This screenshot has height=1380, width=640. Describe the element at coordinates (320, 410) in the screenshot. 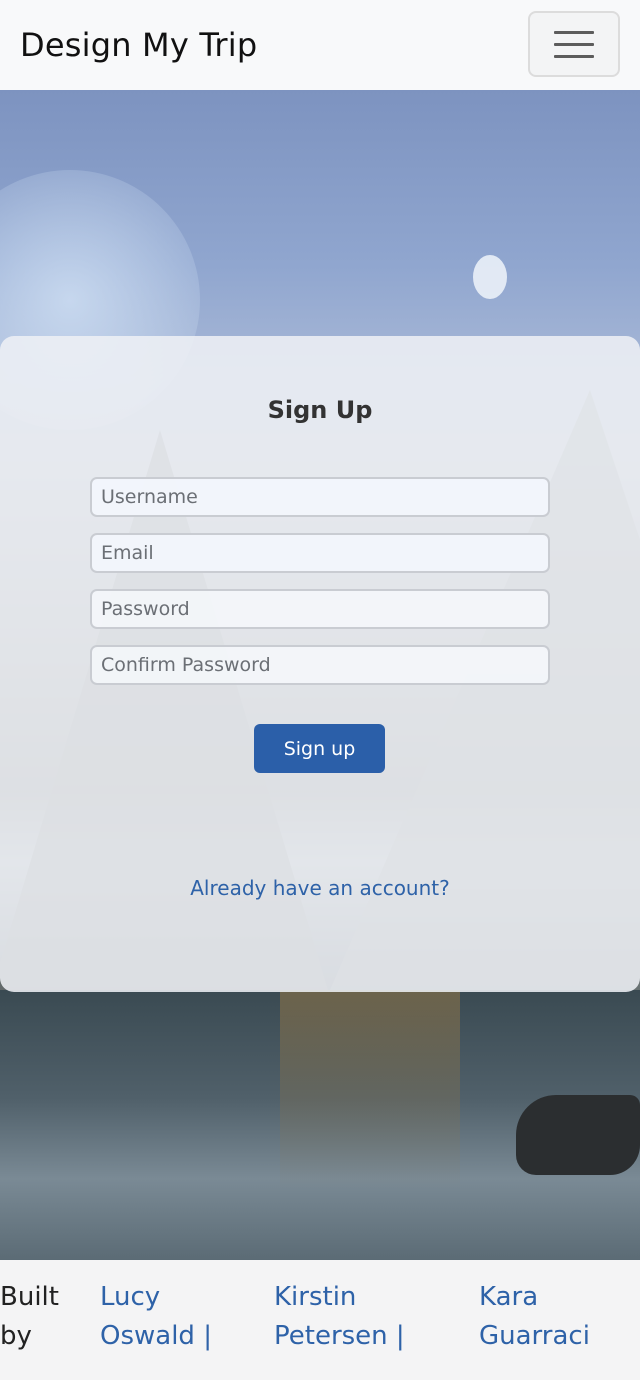

I see `page-title: Sign Up` at that location.